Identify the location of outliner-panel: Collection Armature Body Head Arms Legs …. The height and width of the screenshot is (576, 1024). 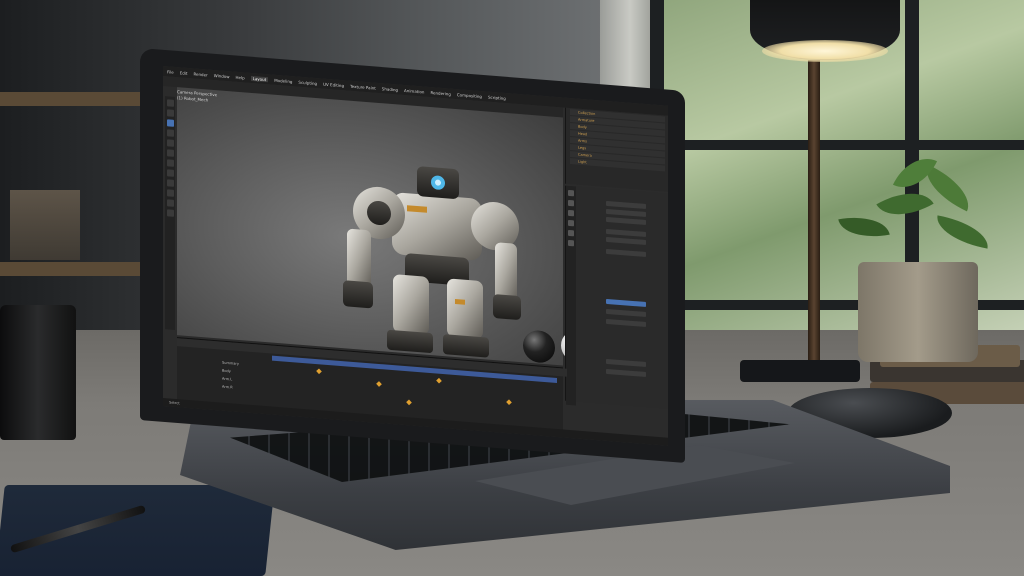
(616, 149).